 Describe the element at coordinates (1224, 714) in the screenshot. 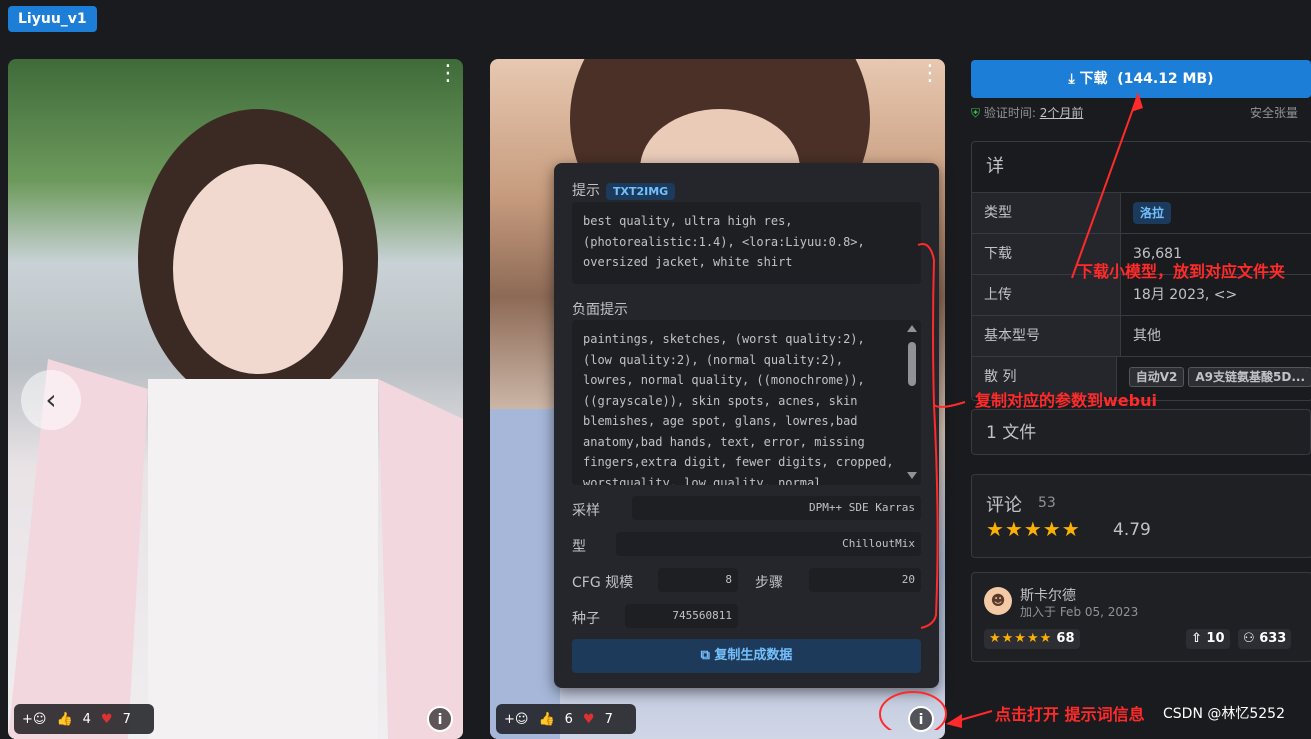

I see `watermark: CSDN @林忆5252` at that location.